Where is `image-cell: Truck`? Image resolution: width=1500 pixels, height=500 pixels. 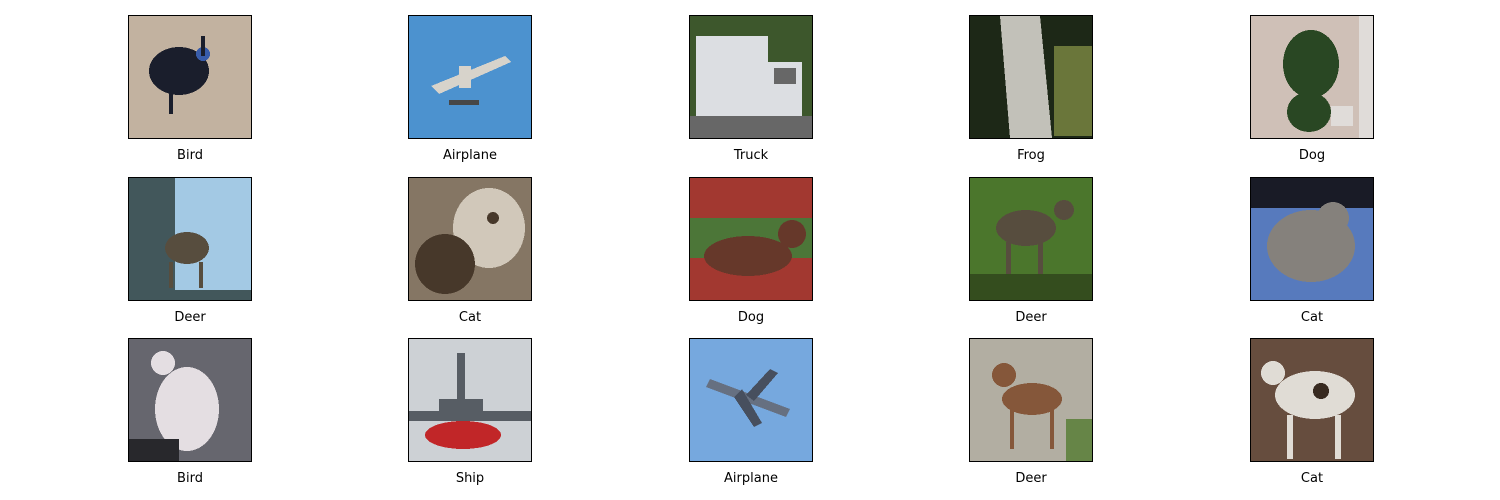 image-cell: Truck is located at coordinates (751, 89).